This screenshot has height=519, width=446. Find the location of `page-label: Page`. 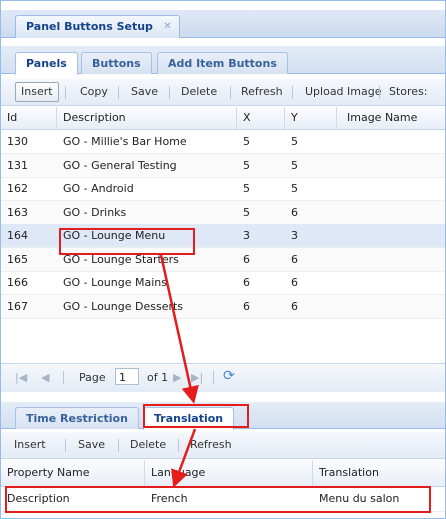

page-label: Page is located at coordinates (92, 377).